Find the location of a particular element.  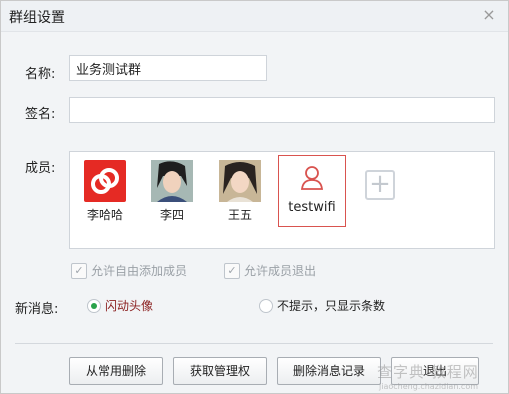

plus-icon: + is located at coordinates (380, 184).